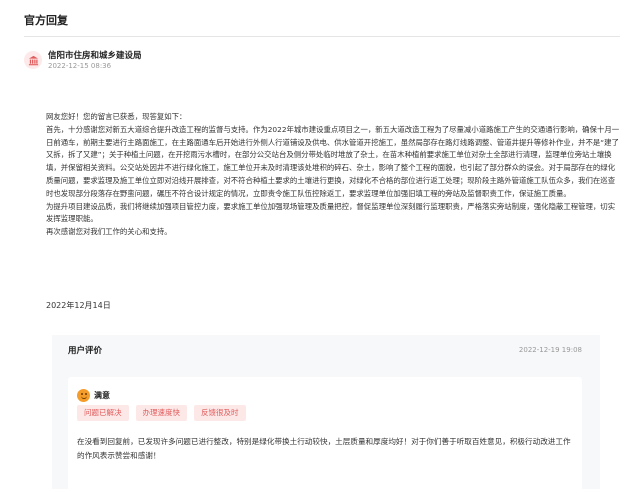  I want to click on rating-label: 满意, so click(102, 395).